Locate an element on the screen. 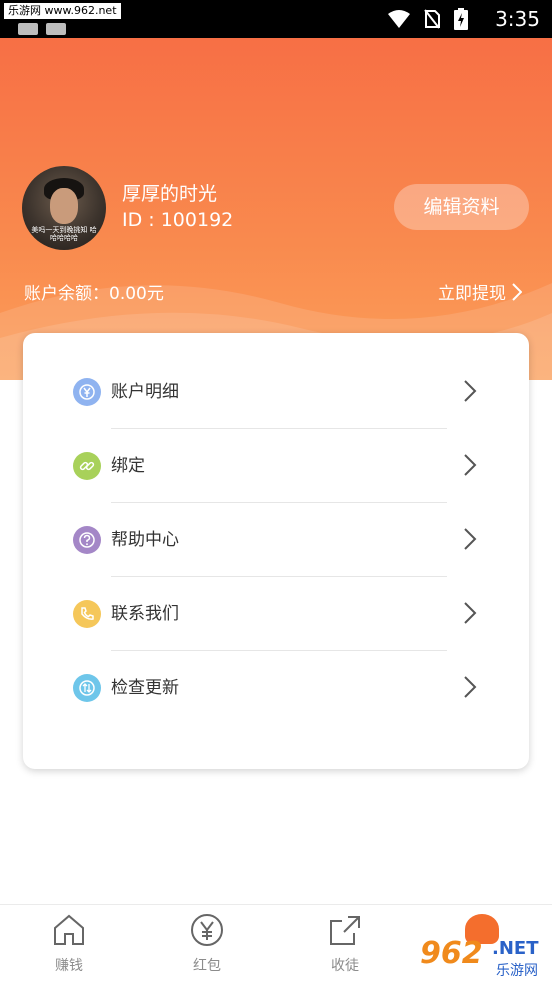 The height and width of the screenshot is (982, 552). nav-label: 赚钱 is located at coordinates (69, 966).